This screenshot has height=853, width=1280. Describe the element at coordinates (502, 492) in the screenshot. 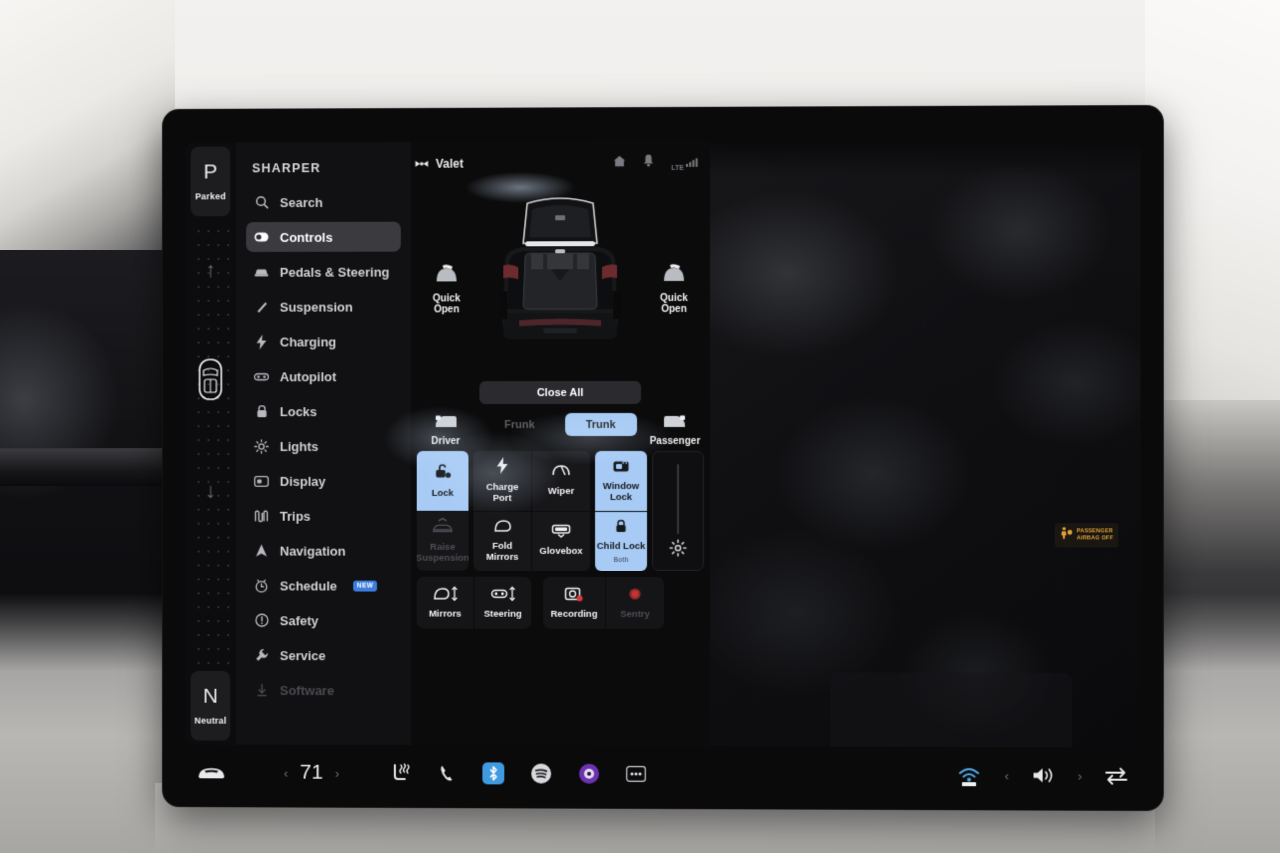

I see `charge-port-label: Charge Port` at that location.